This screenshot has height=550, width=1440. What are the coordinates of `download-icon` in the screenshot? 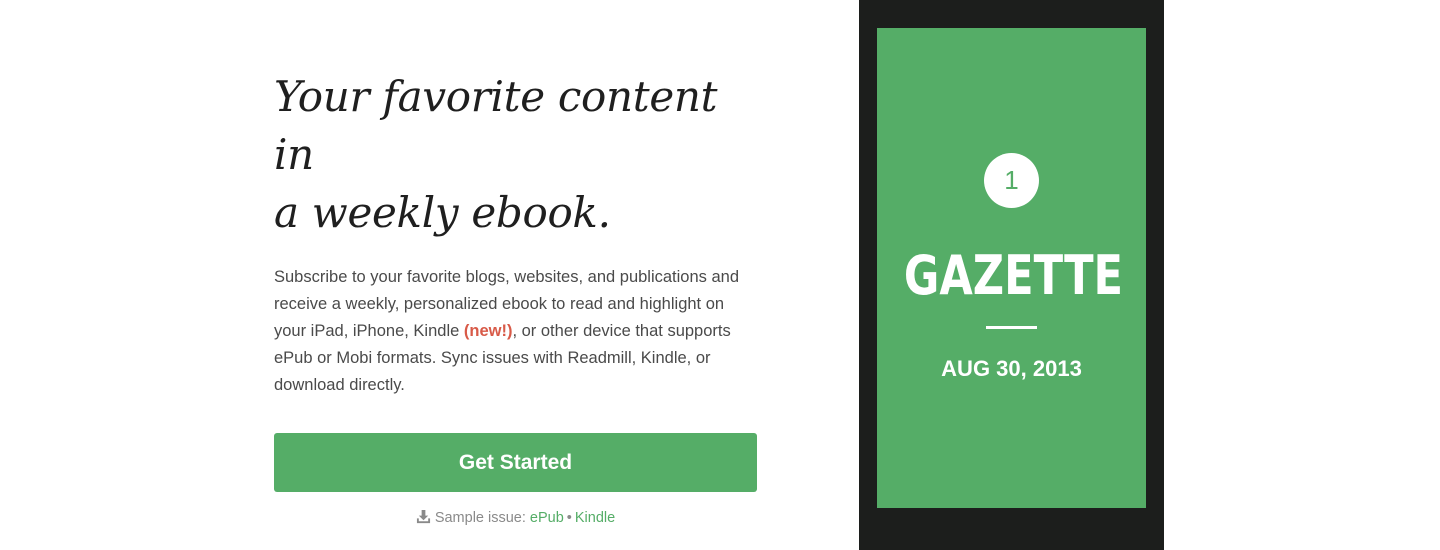 It's located at (423, 516).